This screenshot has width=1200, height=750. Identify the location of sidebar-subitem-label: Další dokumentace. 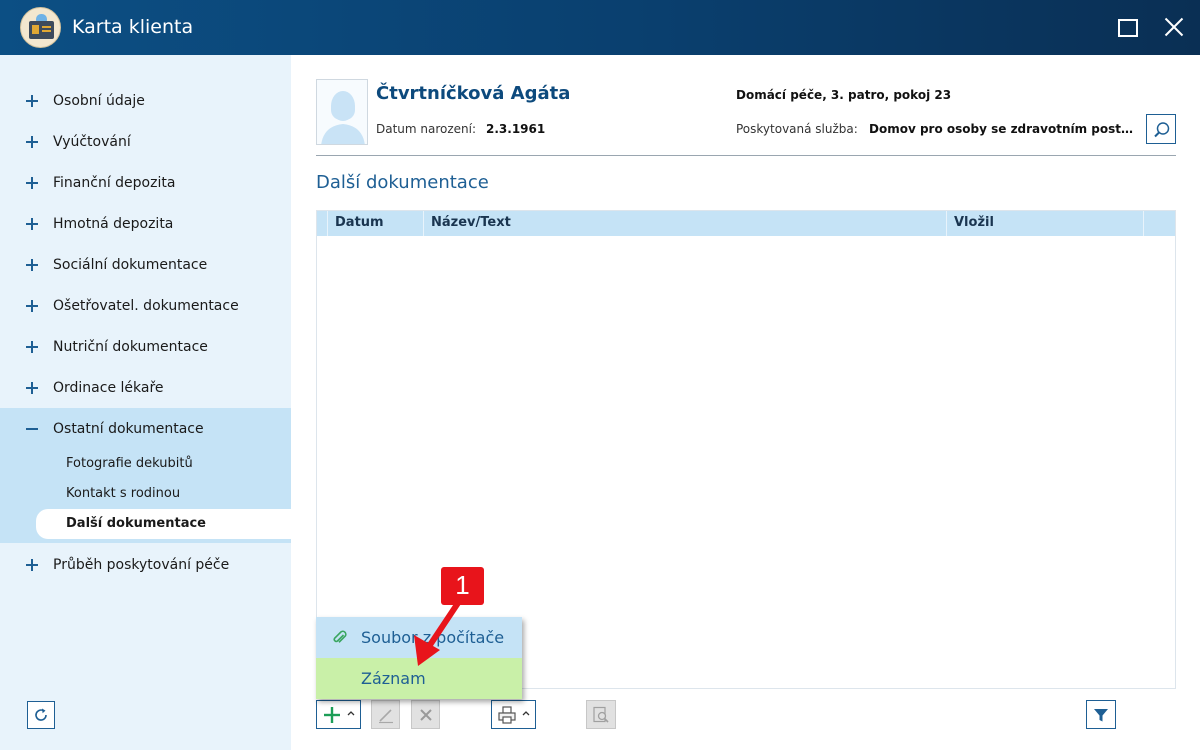
(136, 523).